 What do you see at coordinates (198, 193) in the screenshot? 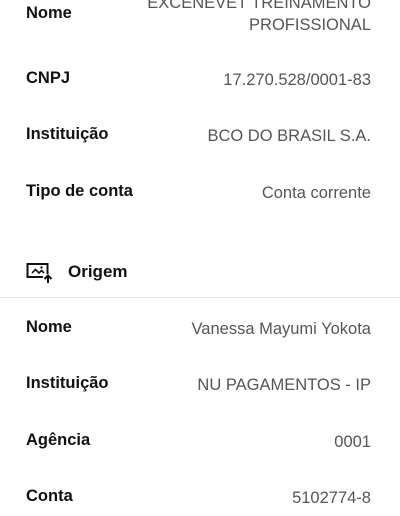
I see `destino-tipo-conta-row: Tipo de conta Conta corrente` at bounding box center [198, 193].